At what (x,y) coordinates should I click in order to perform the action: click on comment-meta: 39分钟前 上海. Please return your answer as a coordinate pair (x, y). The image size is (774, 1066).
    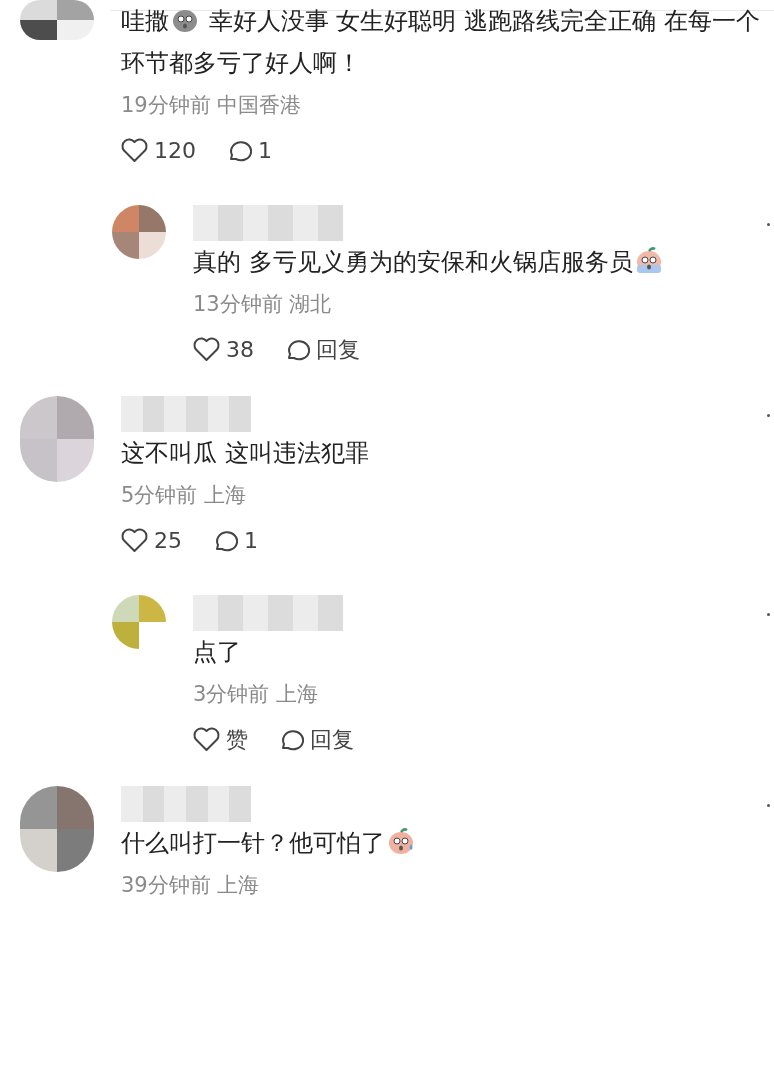
    Looking at the image, I should click on (191, 885).